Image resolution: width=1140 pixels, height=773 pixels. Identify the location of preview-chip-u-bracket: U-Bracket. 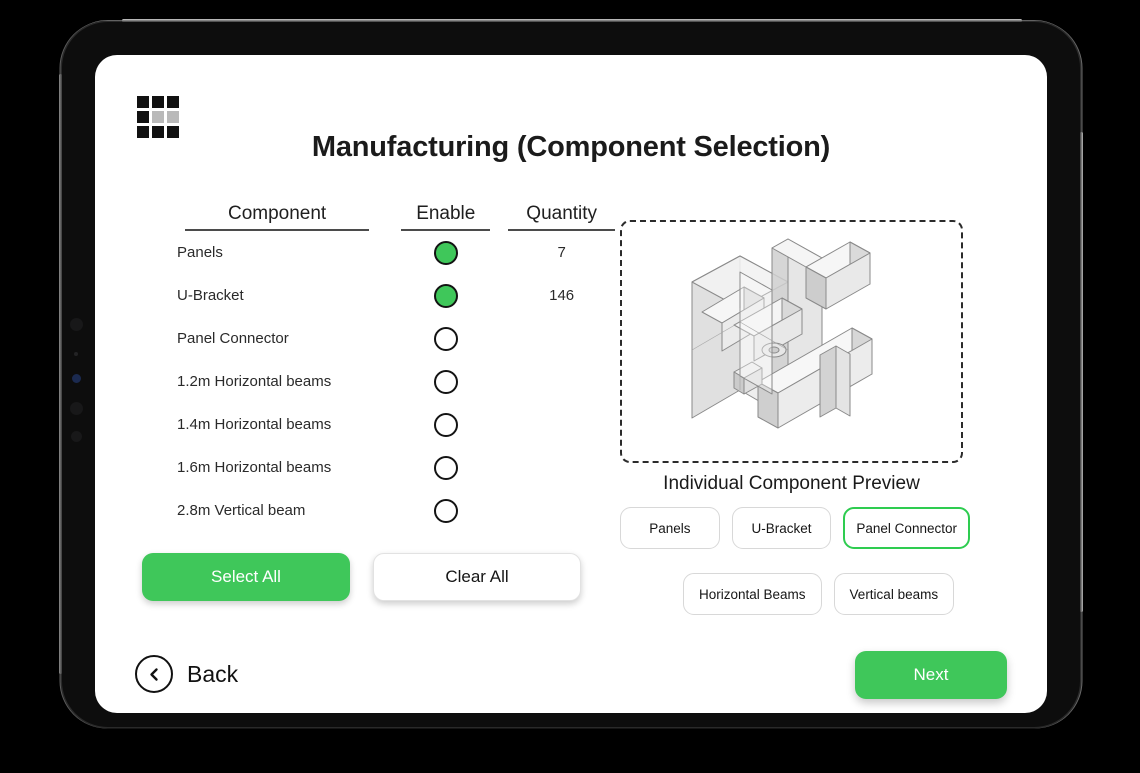
(781, 528).